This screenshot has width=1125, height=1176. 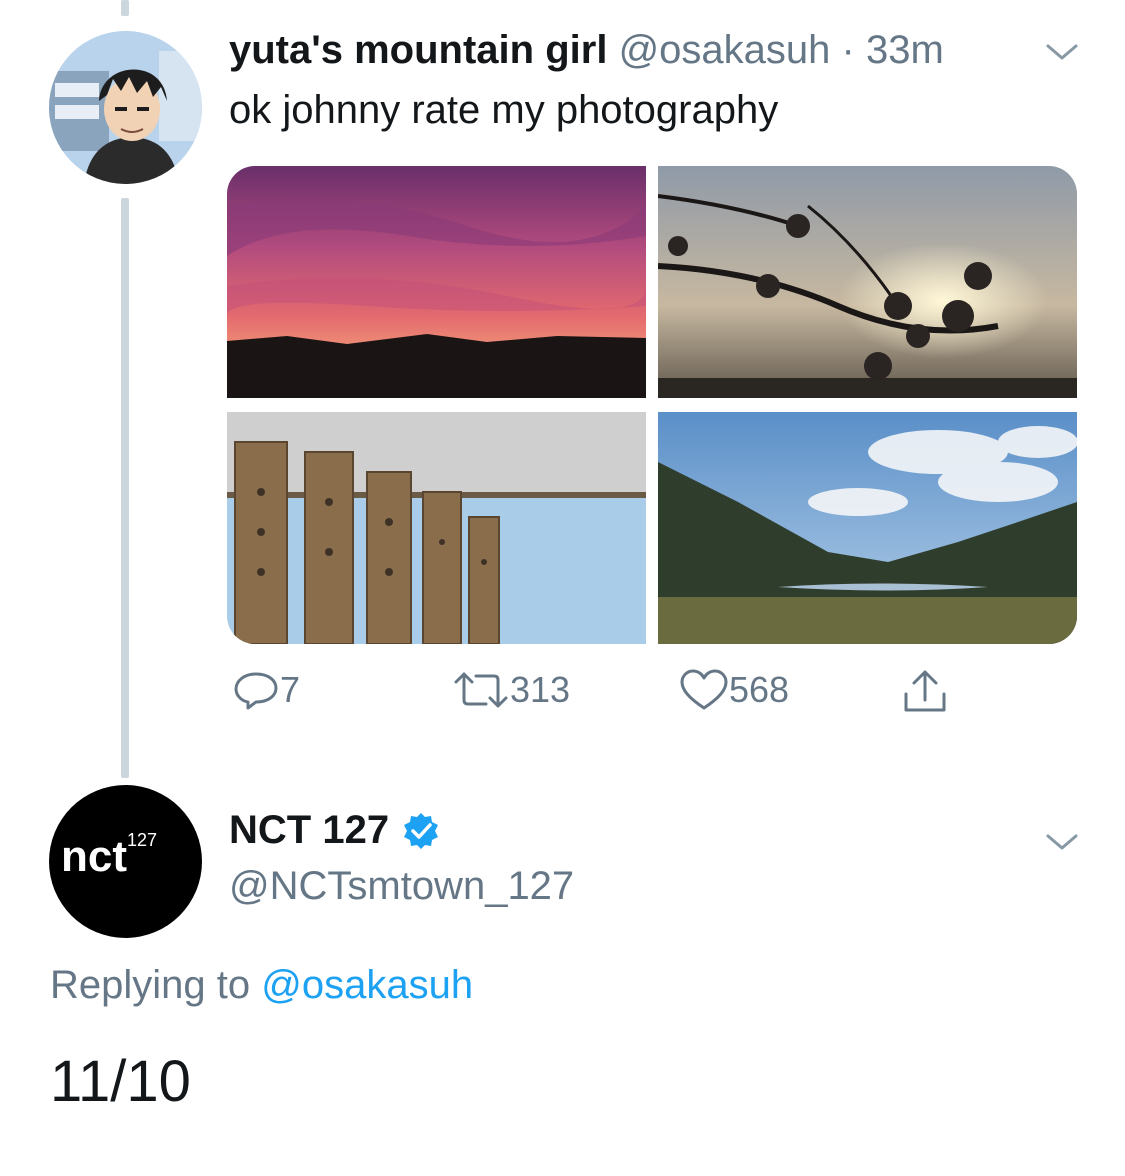 I want to click on reply-display-name: NCT 127, so click(x=309, y=830).